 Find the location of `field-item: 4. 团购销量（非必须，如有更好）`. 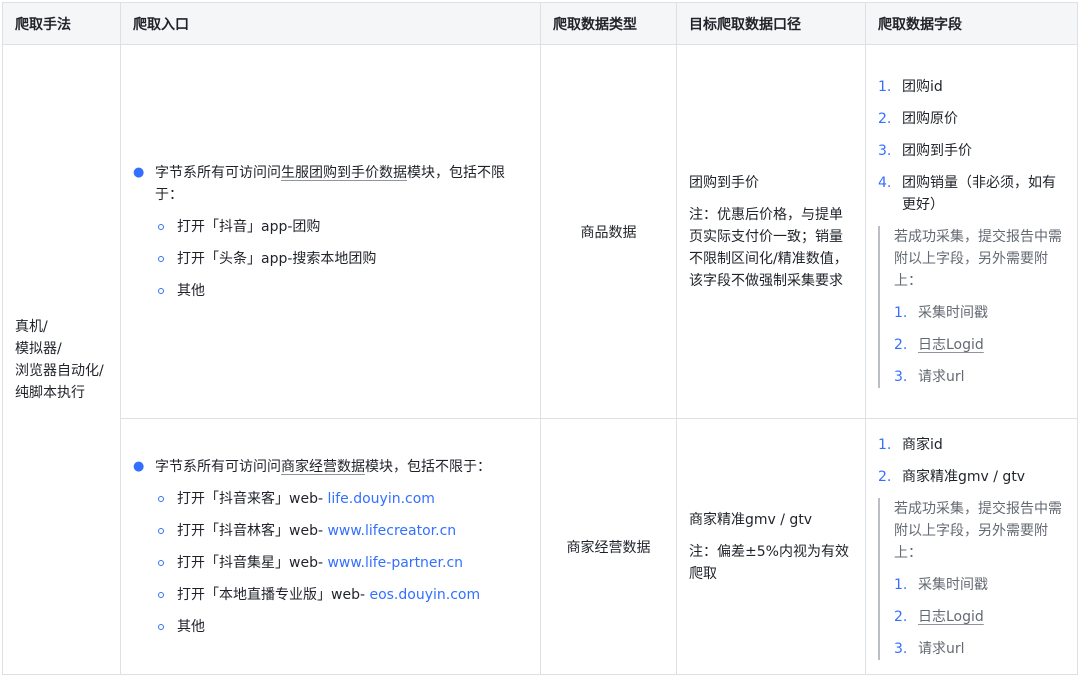

field-item: 4. 团购销量（非必须，如有更好） is located at coordinates (967, 193).